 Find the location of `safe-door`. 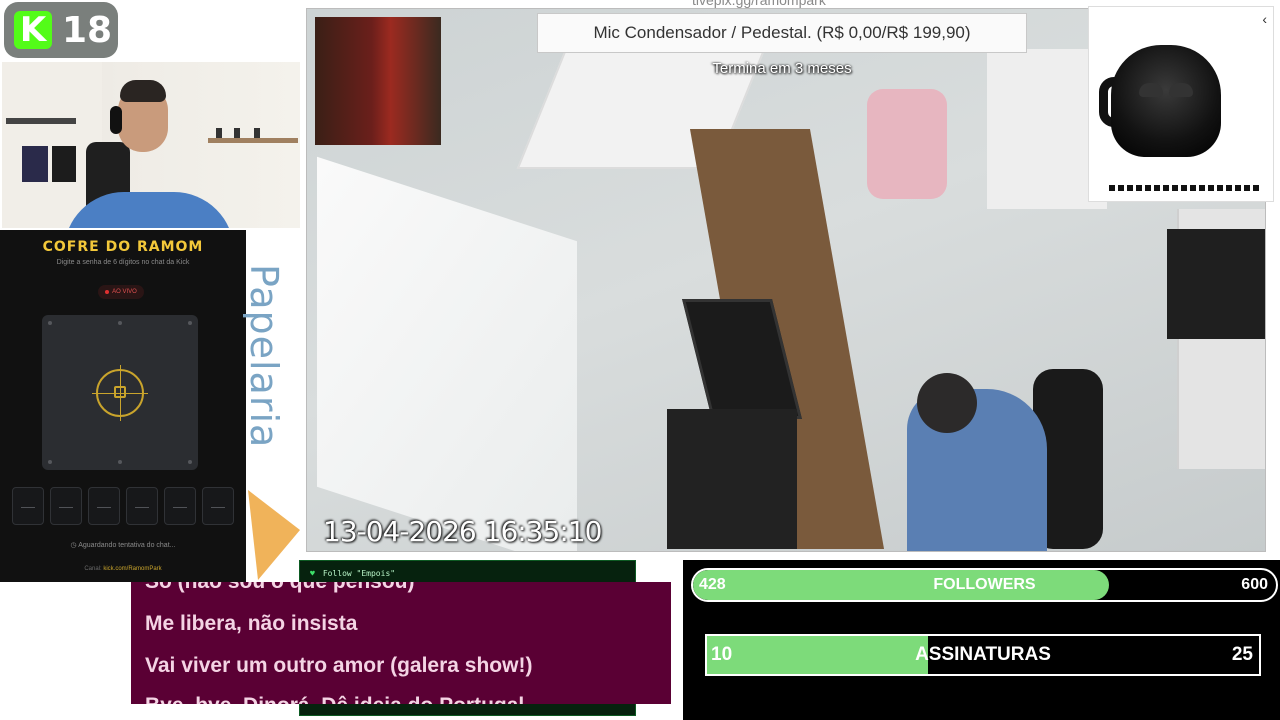

safe-door is located at coordinates (120, 392).